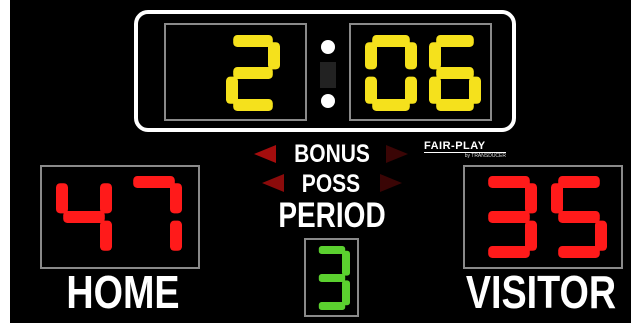 This screenshot has width=641, height=323. Describe the element at coordinates (328, 47) in the screenshot. I see `clock-colon-top-dot` at that location.